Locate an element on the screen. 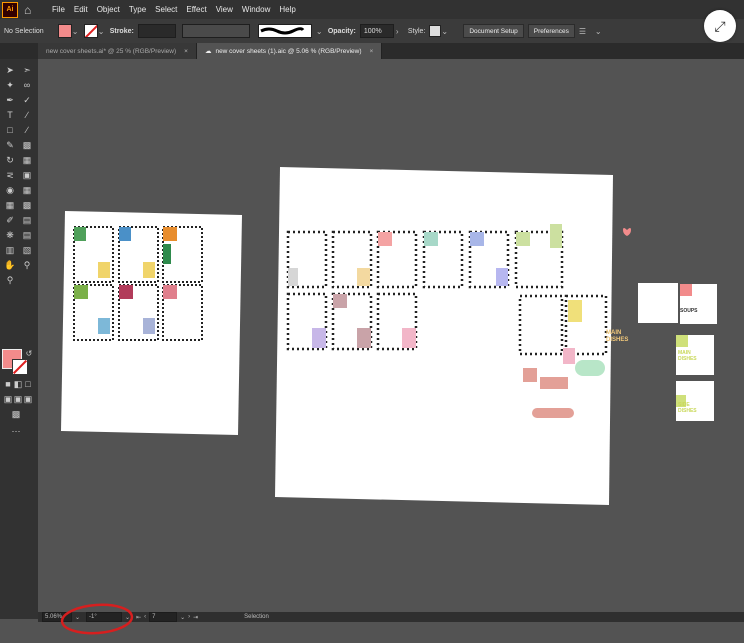  menu-object: Object is located at coordinates (108, 9).